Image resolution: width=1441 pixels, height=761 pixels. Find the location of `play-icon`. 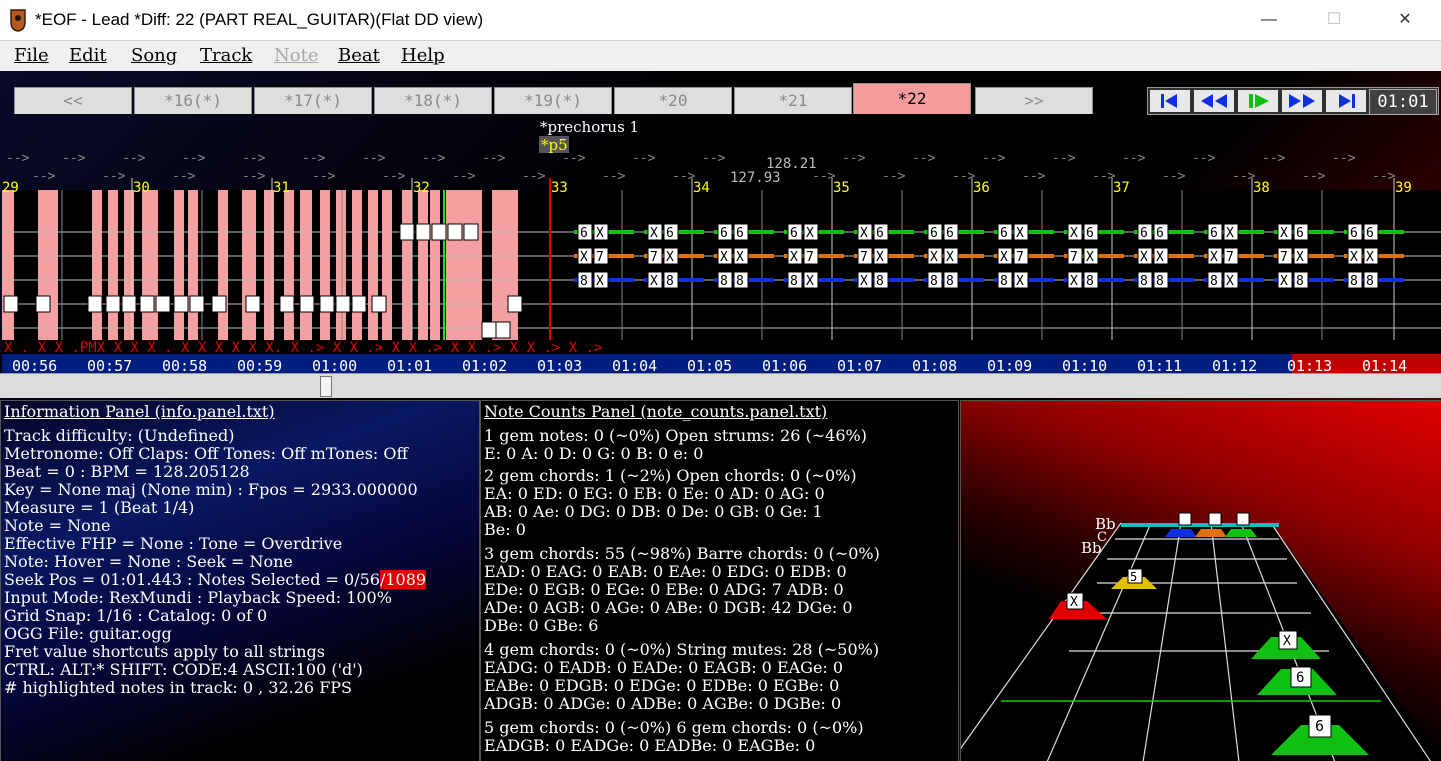

play-icon is located at coordinates (1259, 101).